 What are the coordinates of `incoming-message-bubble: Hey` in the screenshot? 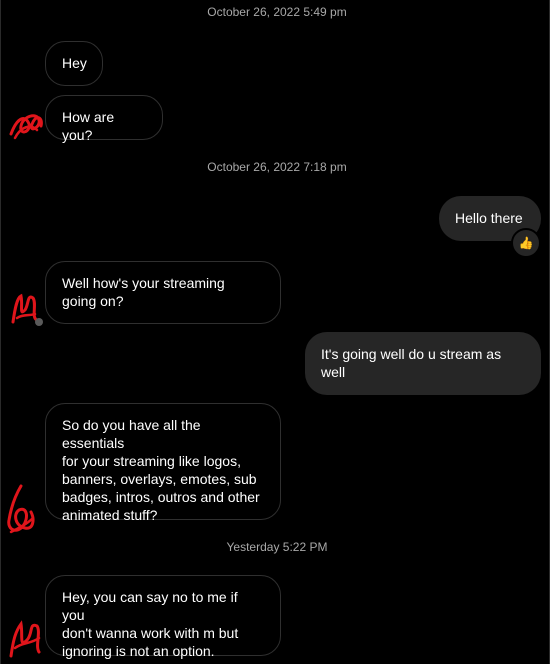 It's located at (74, 63).